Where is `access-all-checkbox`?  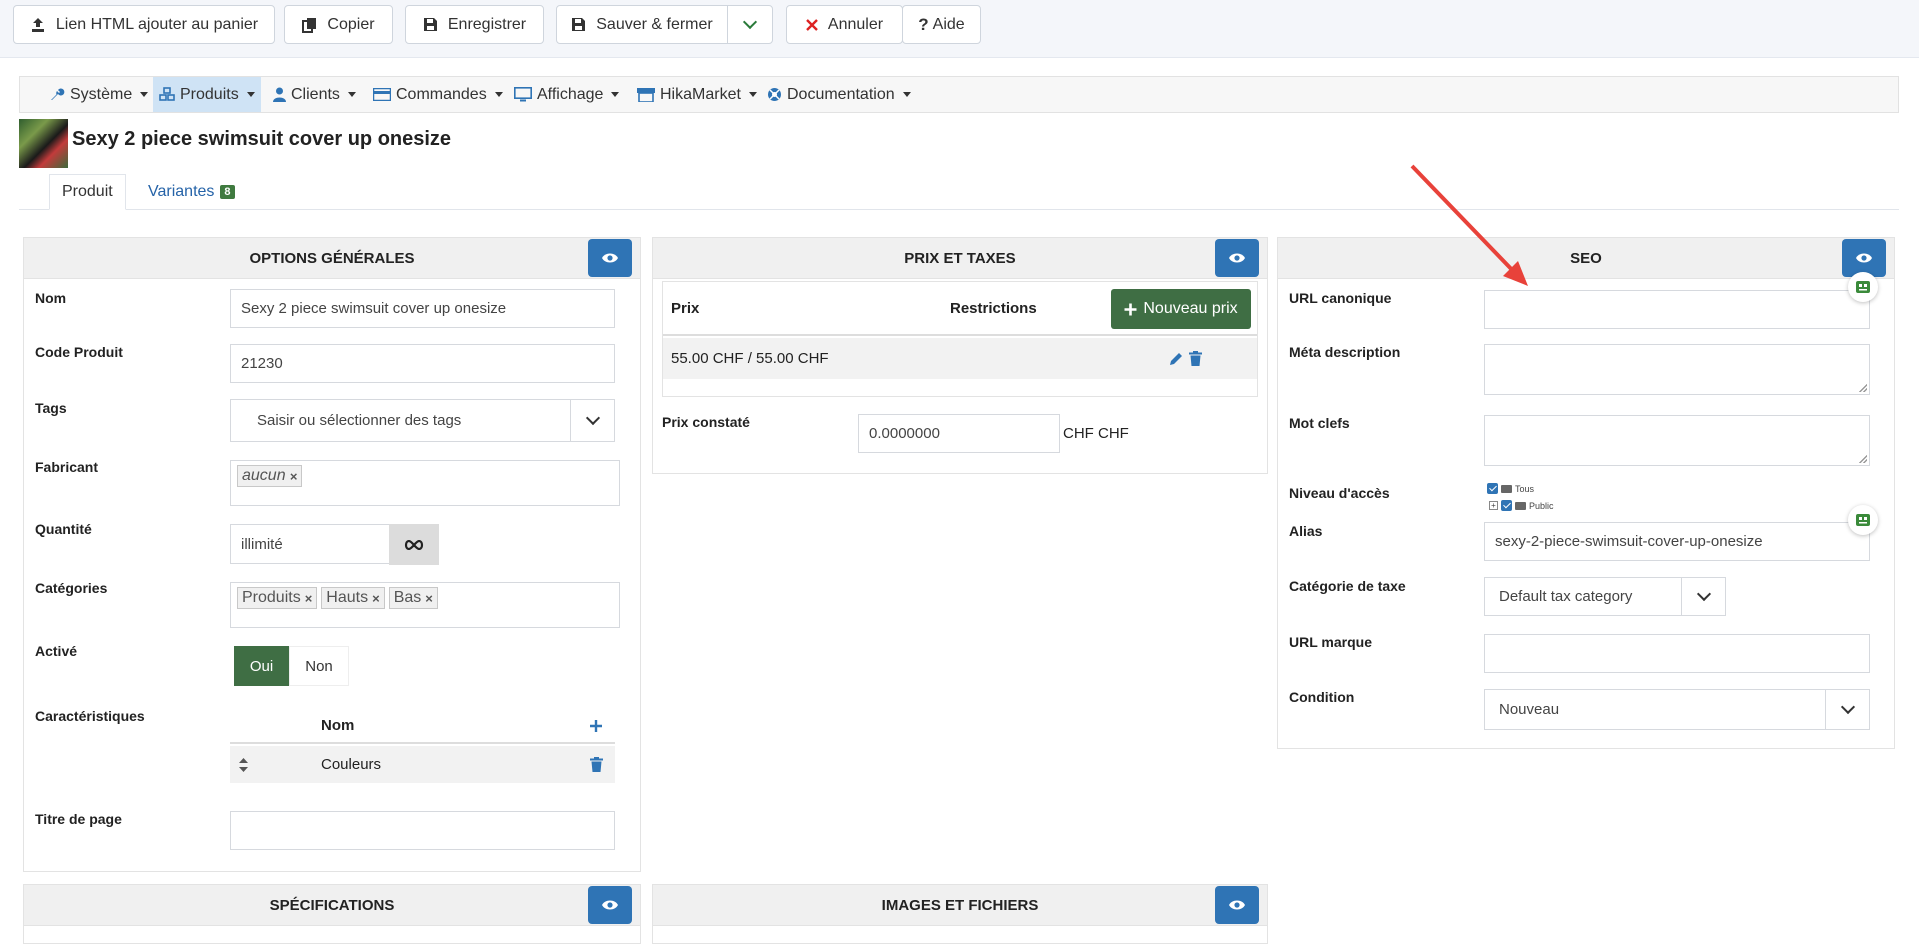 access-all-checkbox is located at coordinates (1492, 488).